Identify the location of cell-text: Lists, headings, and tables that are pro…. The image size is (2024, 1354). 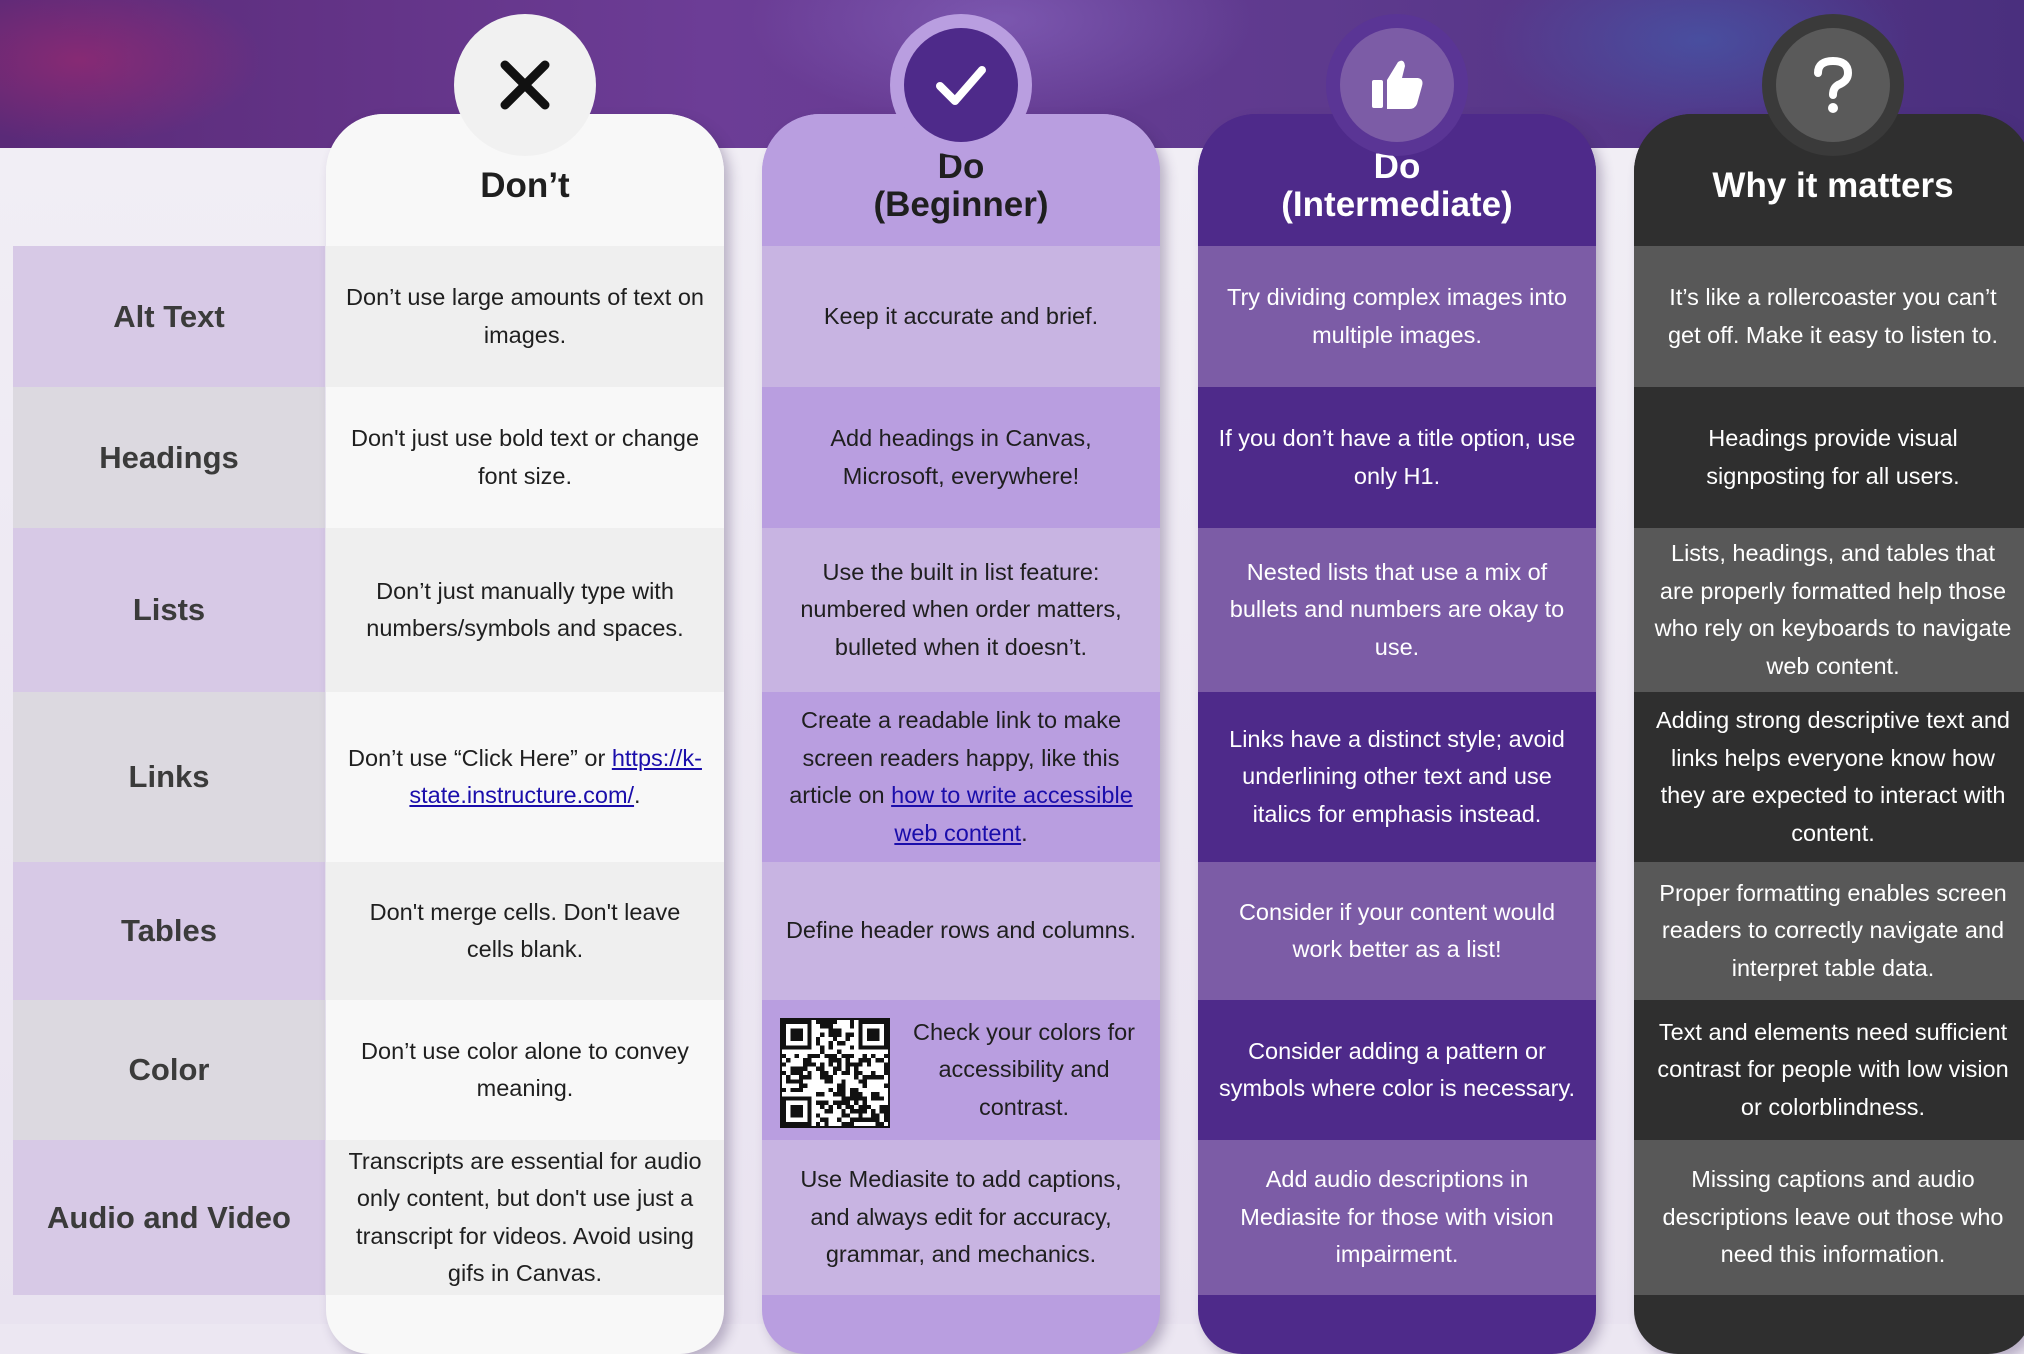
(1833, 609).